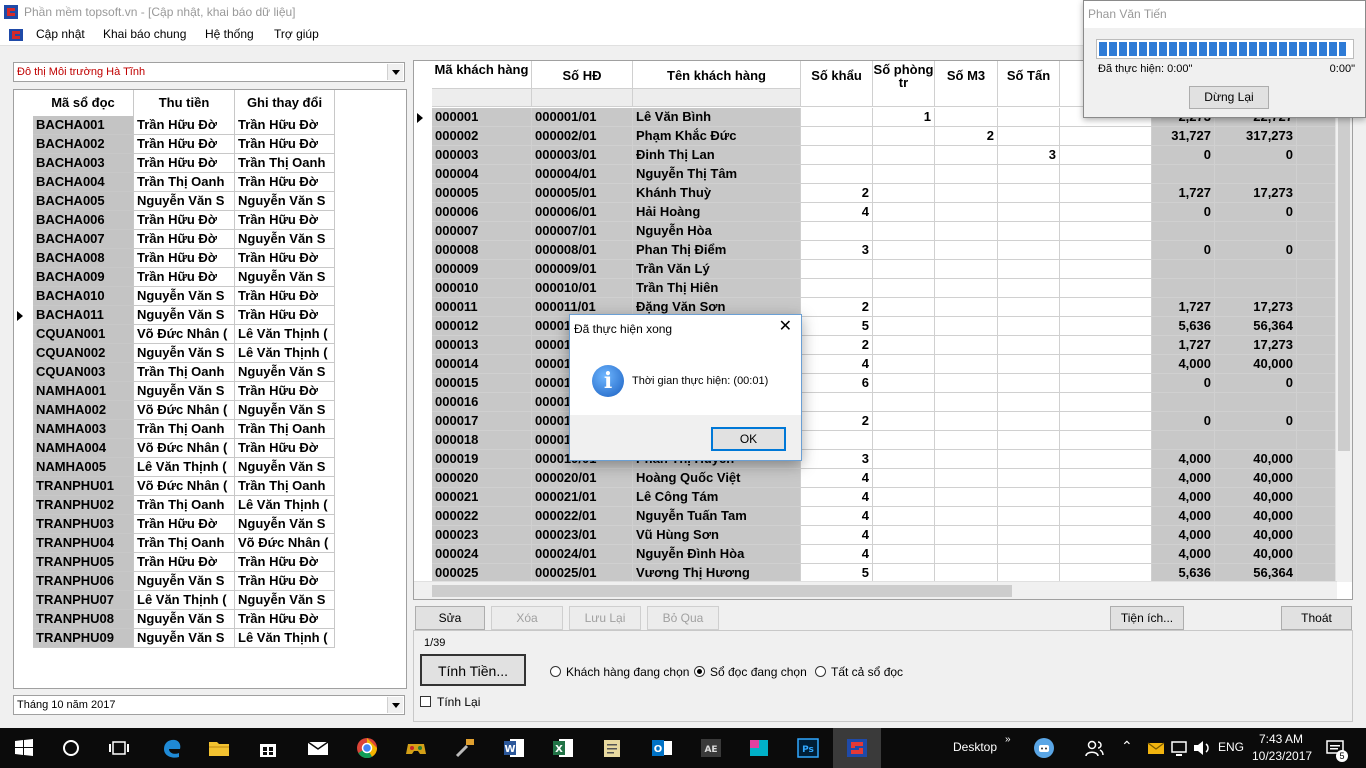 This screenshot has width=1366, height=768. What do you see at coordinates (83, 103) in the screenshot?
I see `col-header-book-code: Mã sổ đọc` at bounding box center [83, 103].